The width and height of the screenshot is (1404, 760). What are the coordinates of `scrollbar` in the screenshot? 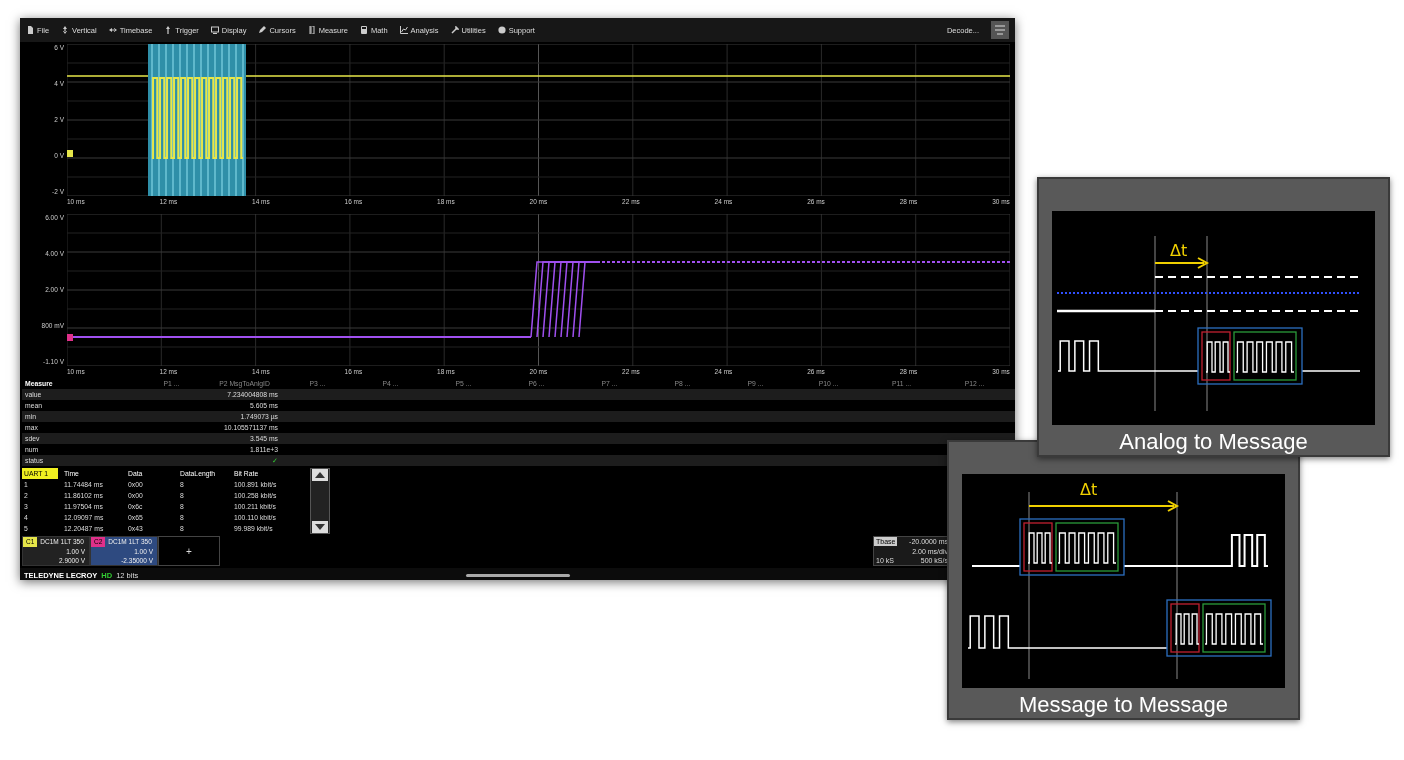 It's located at (320, 501).